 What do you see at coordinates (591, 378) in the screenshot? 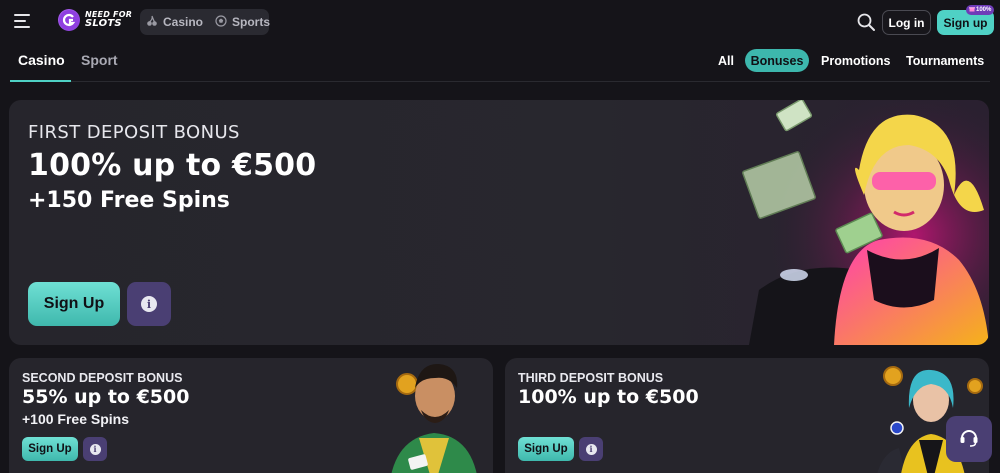
I see `card-title: THIRD DEPOSIT BONUS` at bounding box center [591, 378].